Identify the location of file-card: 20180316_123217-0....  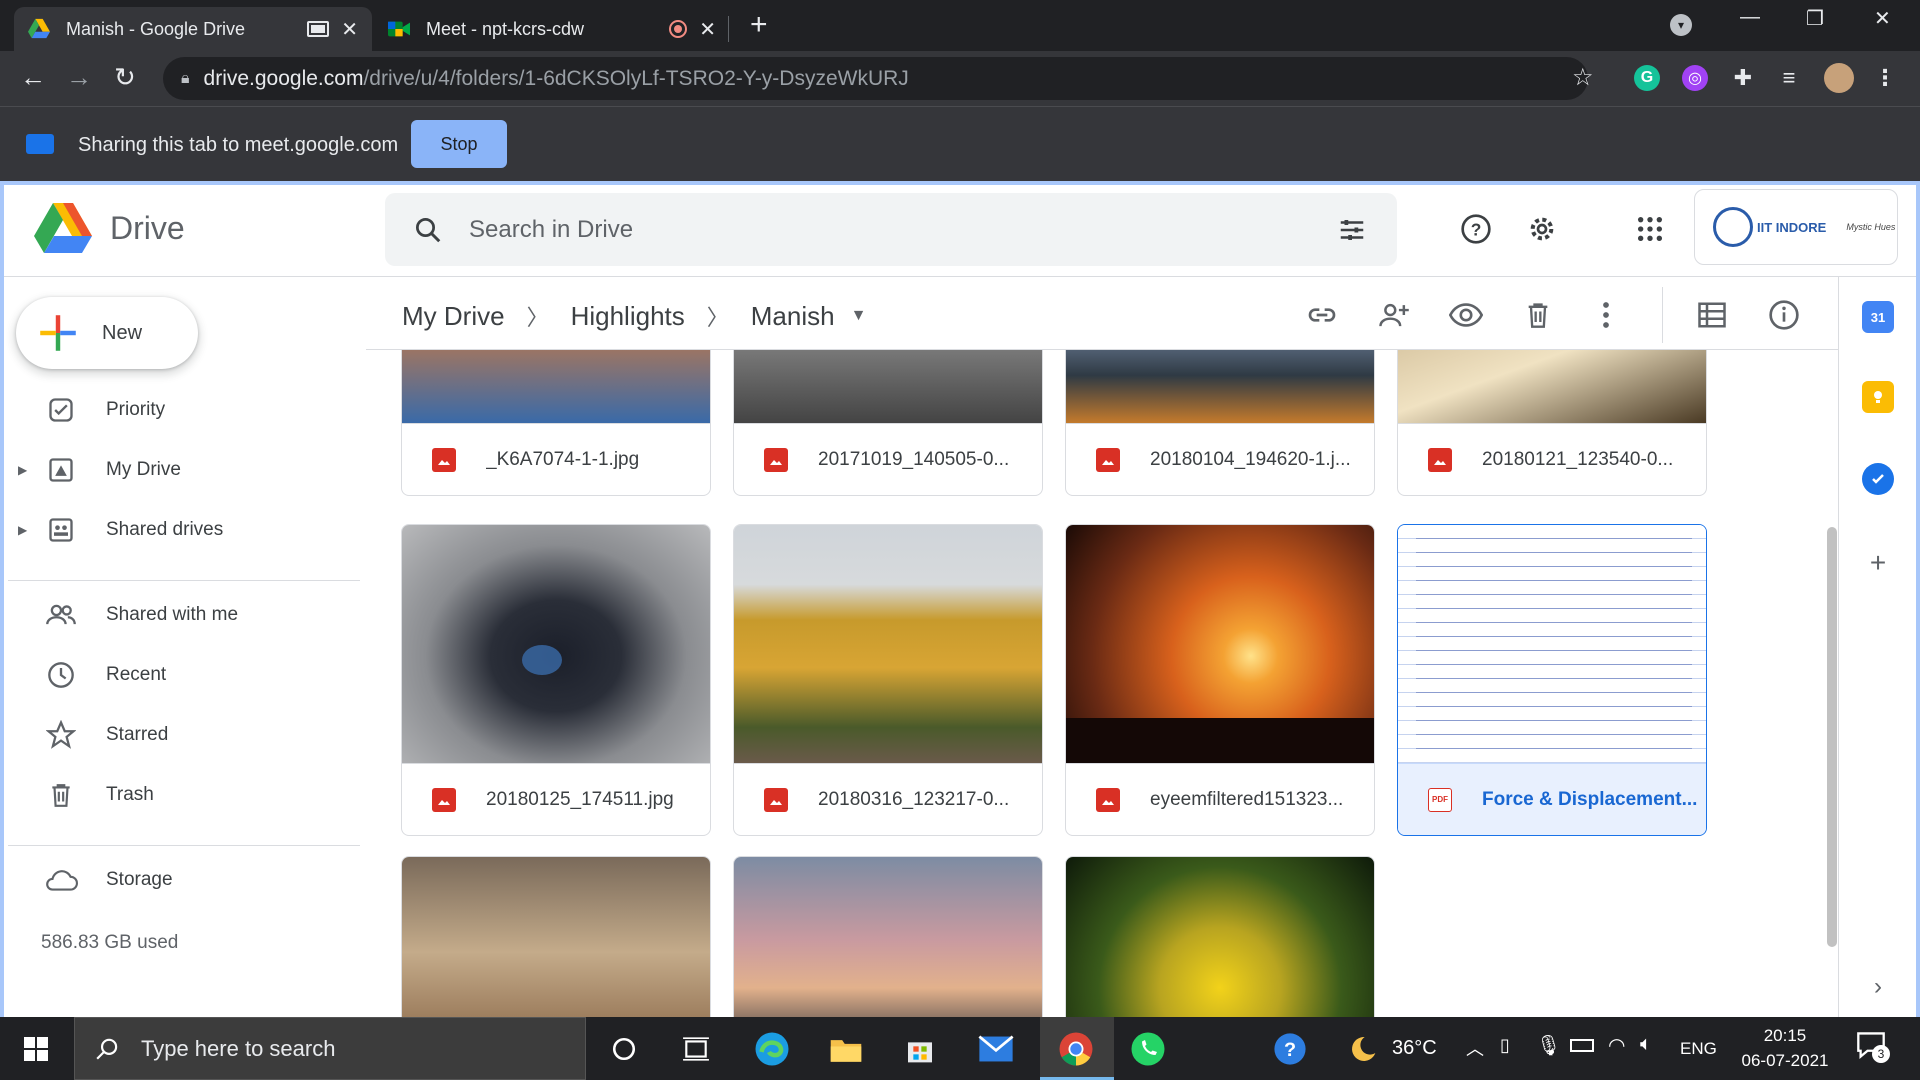
(888, 680).